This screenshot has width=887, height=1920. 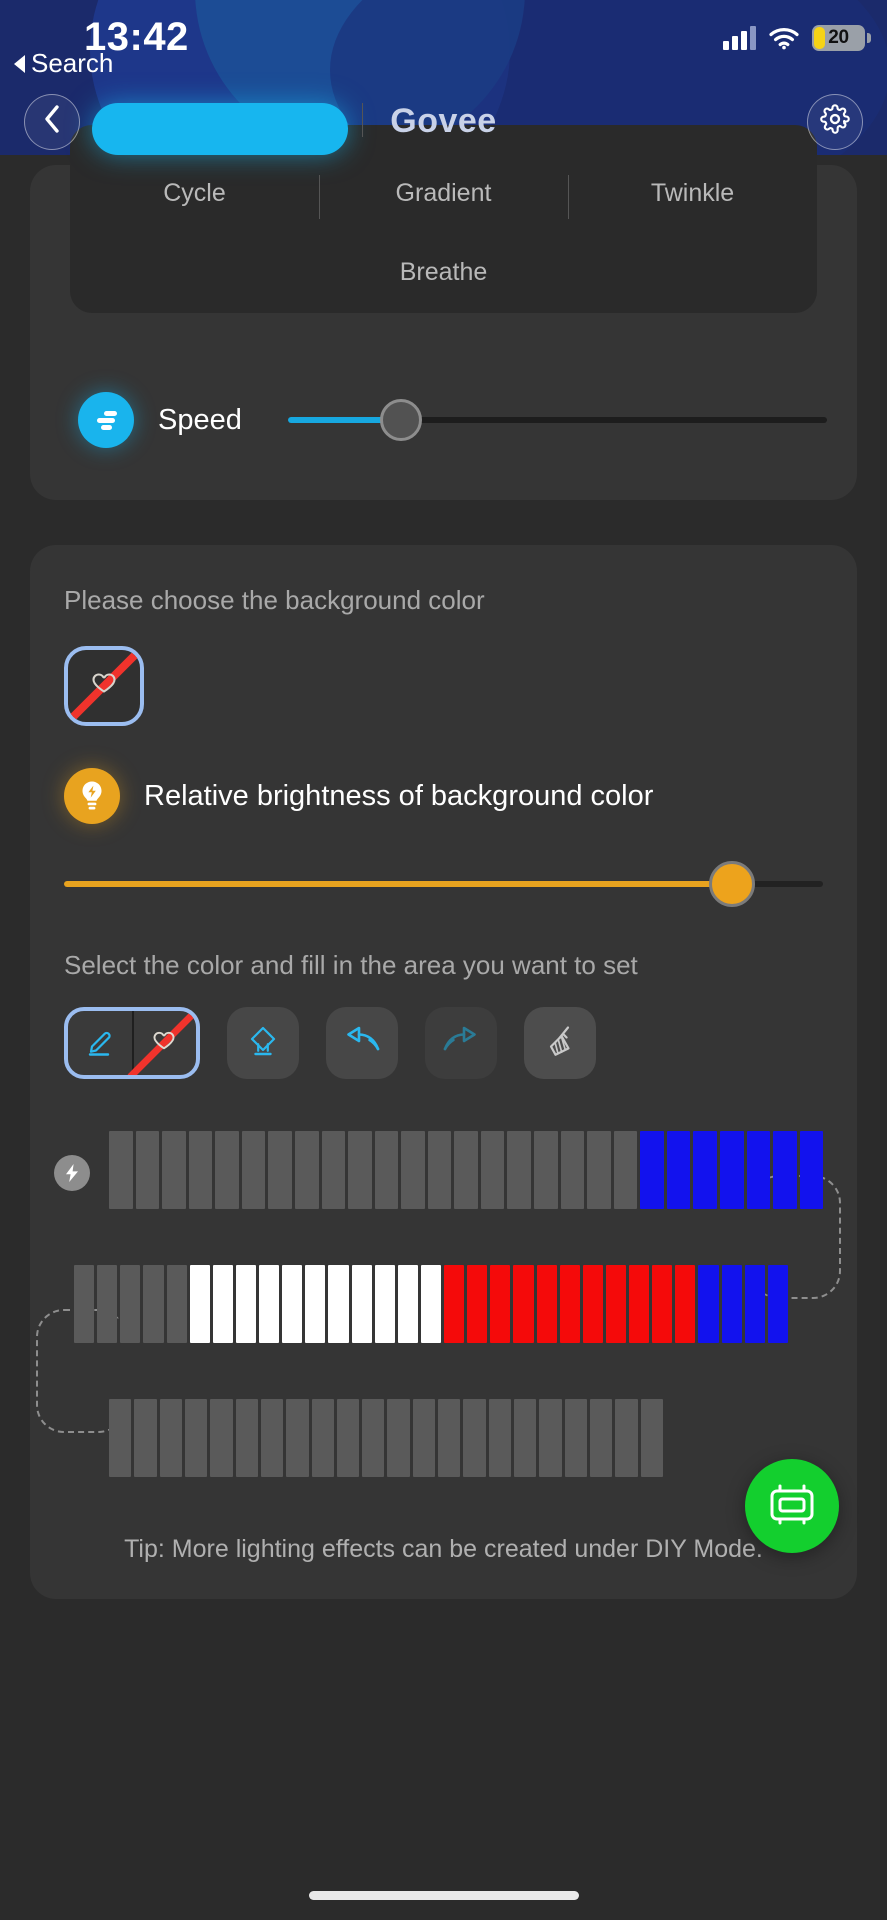 I want to click on eraser-tool, so click(x=263, y=1043).